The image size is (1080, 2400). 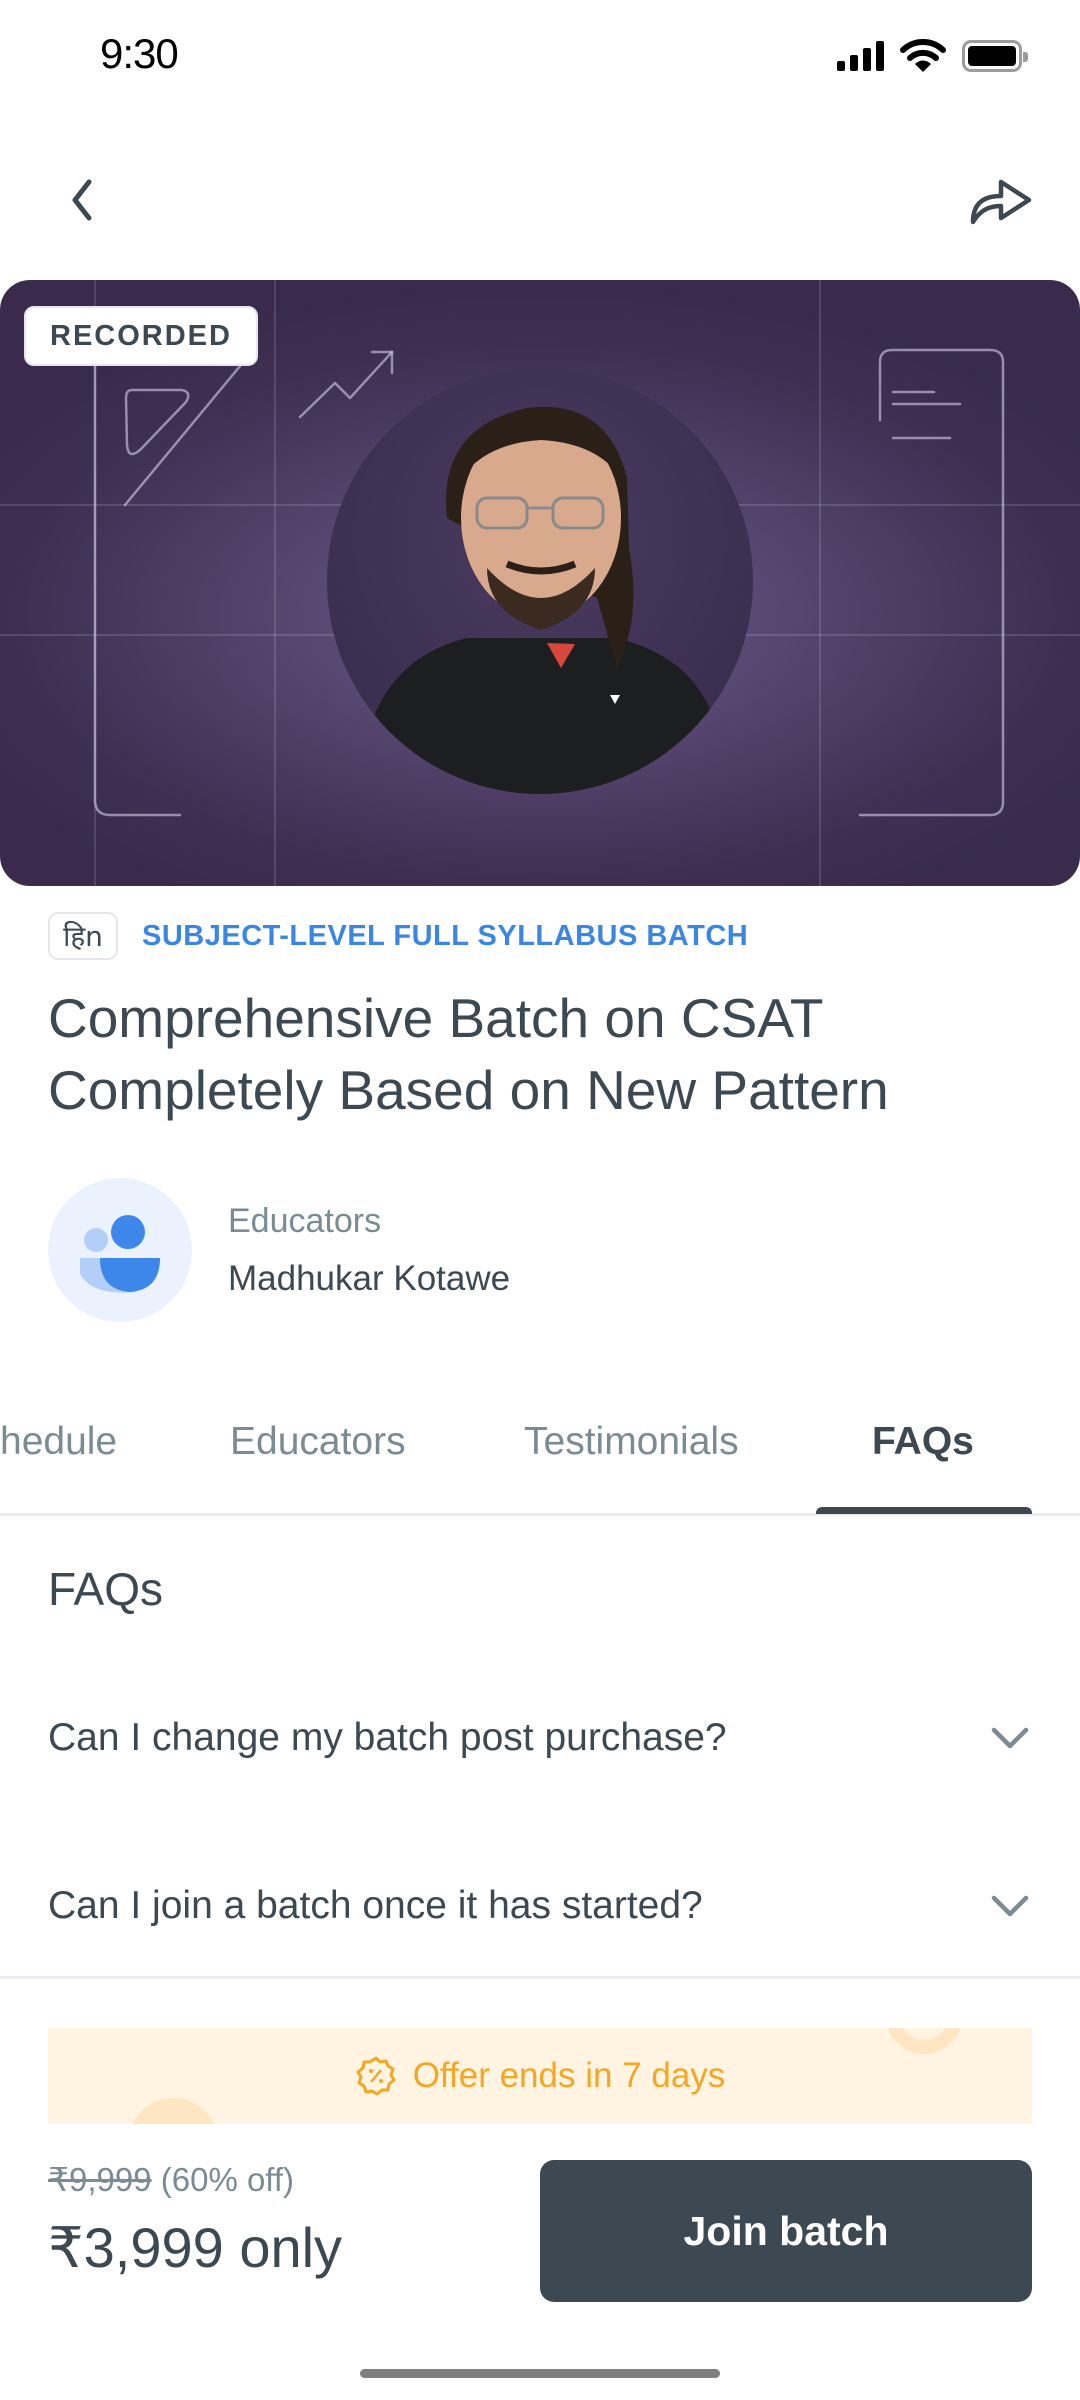 What do you see at coordinates (631, 1442) in the screenshot?
I see `tab-testimonials: Testimonials` at bounding box center [631, 1442].